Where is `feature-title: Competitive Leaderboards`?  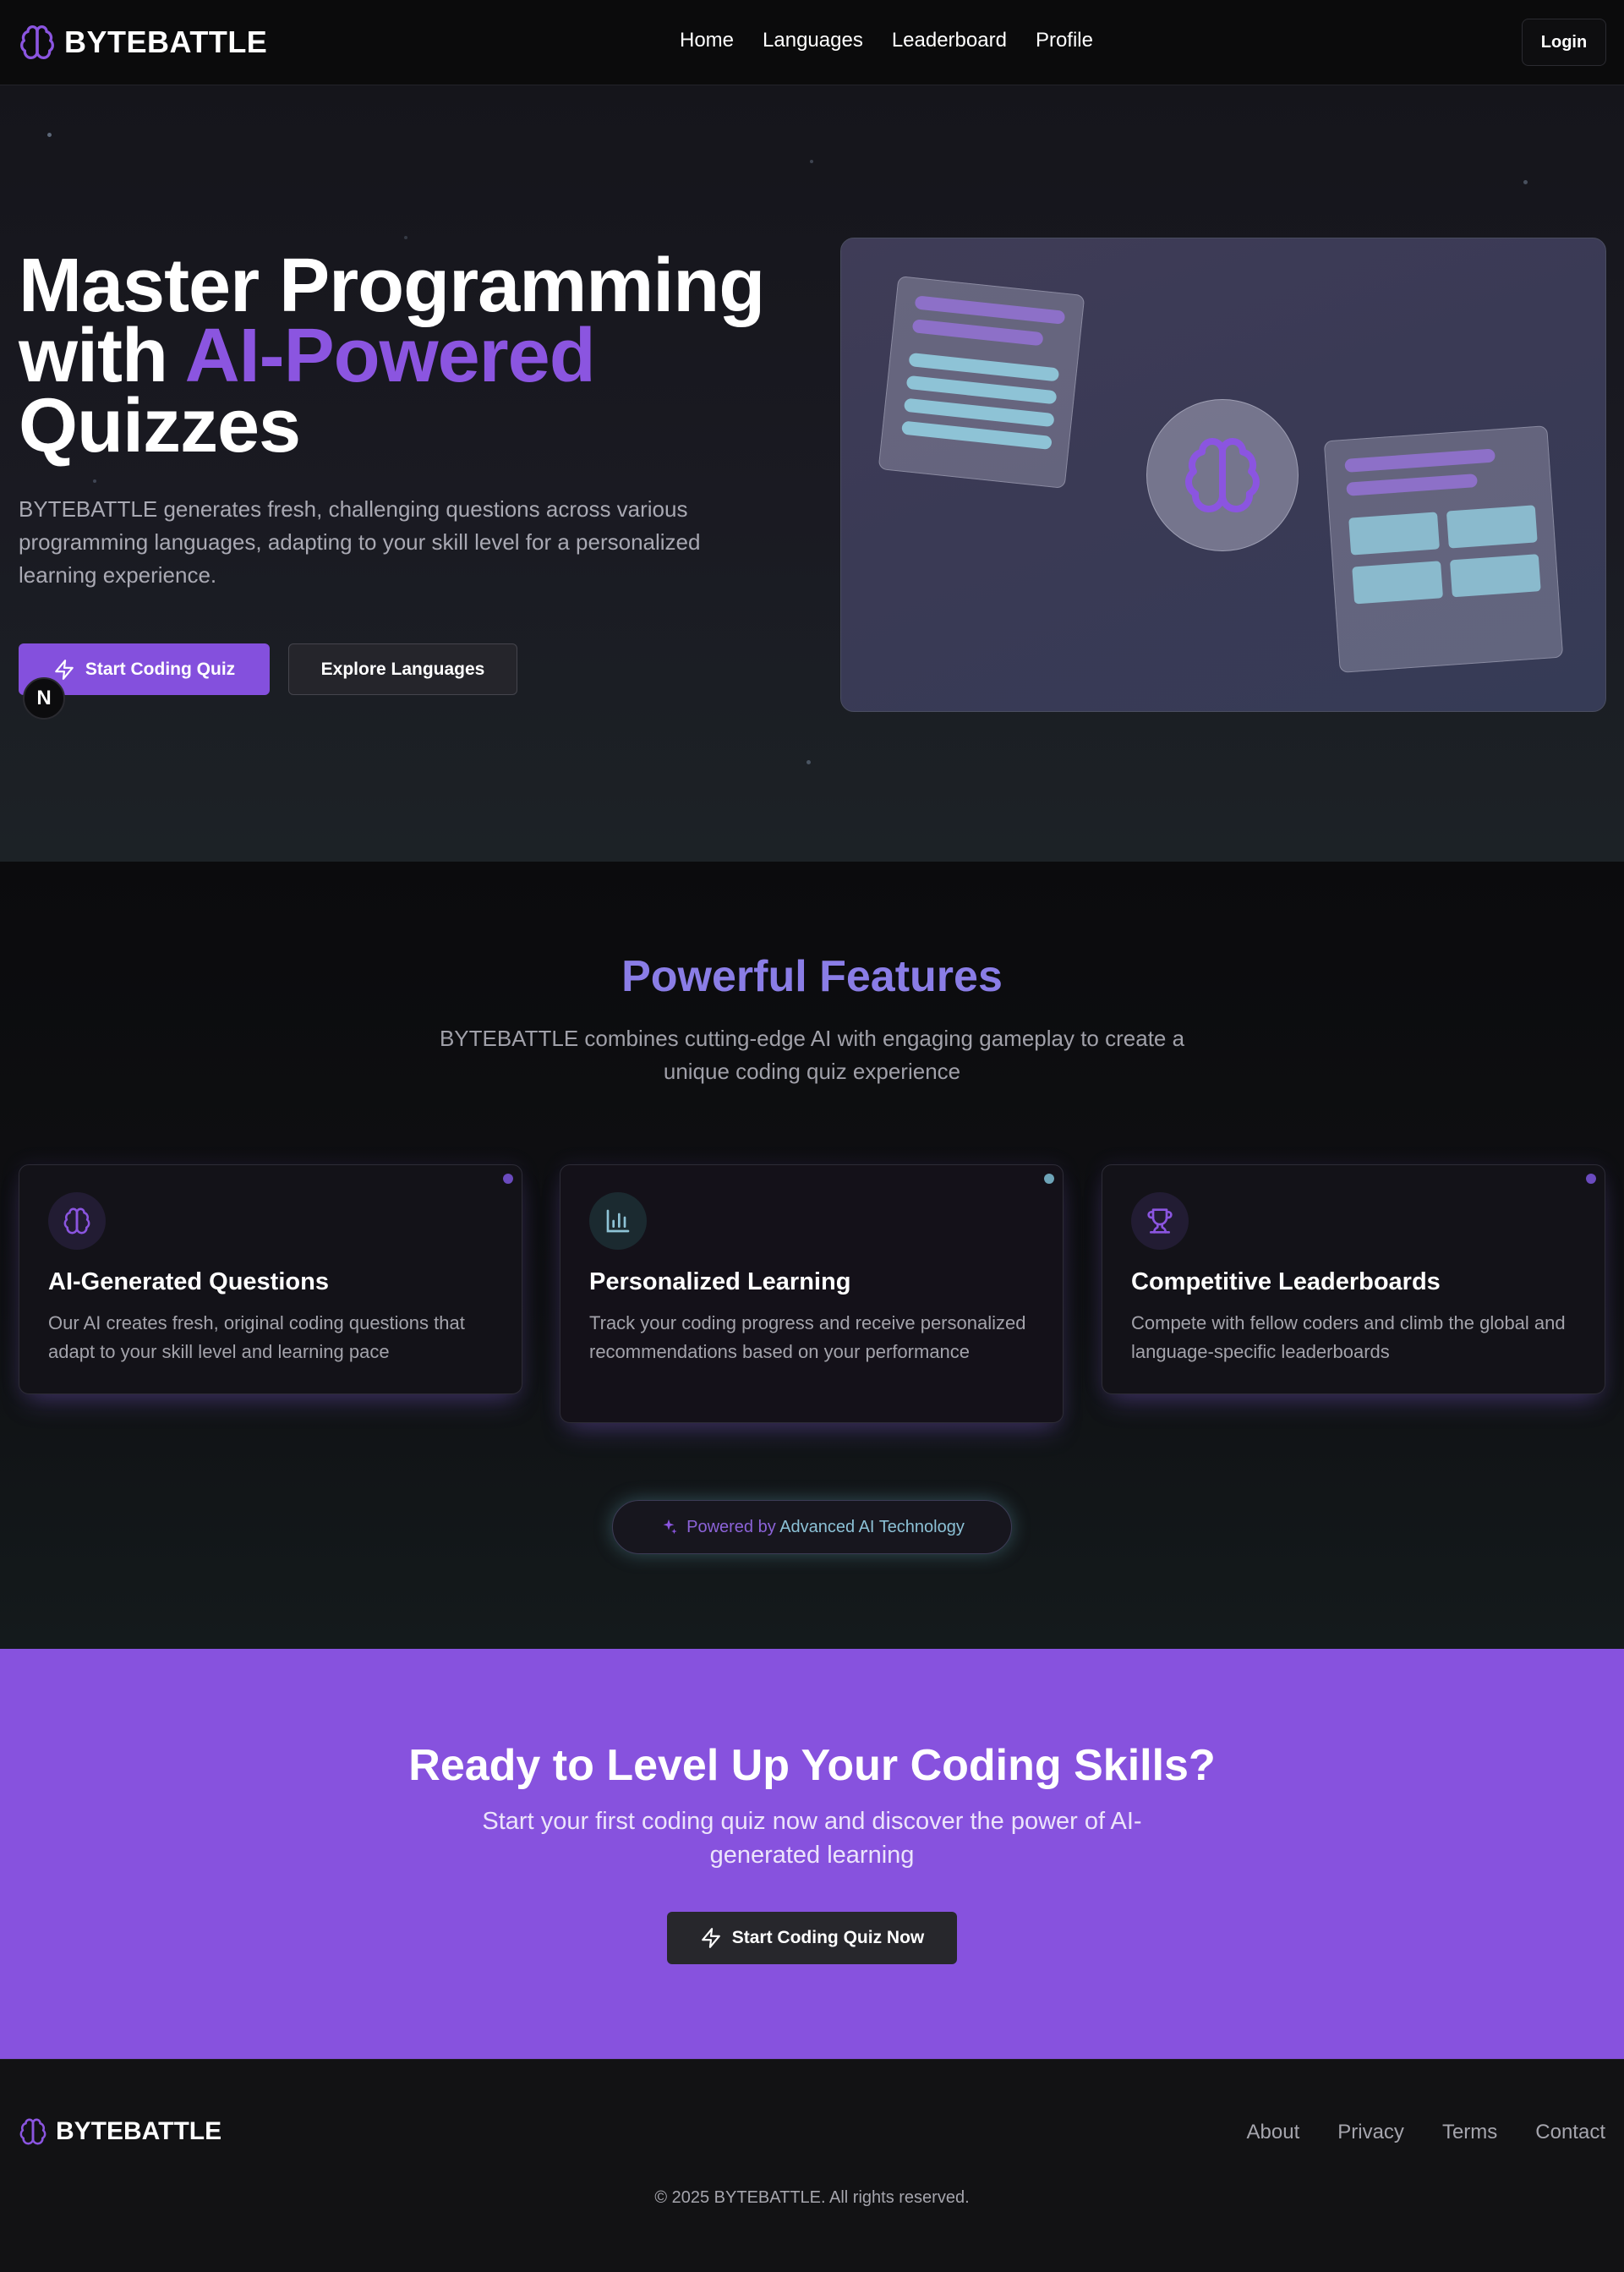
feature-title: Competitive Leaderboards is located at coordinates (1286, 1281).